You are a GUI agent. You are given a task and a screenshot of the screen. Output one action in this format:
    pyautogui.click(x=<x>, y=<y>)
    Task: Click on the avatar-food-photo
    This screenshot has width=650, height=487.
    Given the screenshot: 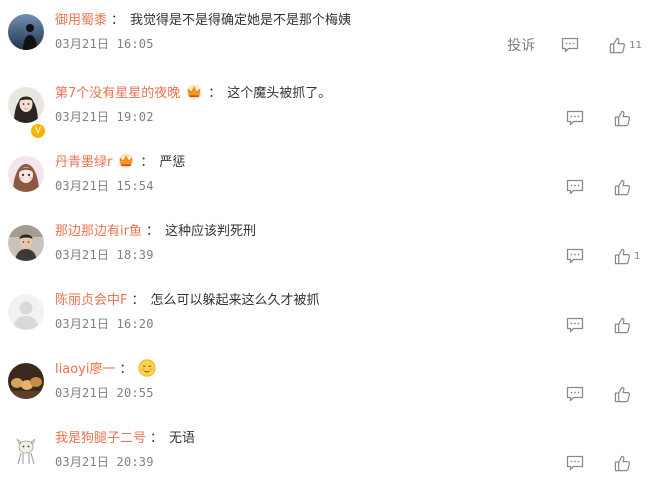 What is the action you would take?
    pyautogui.click(x=26, y=381)
    